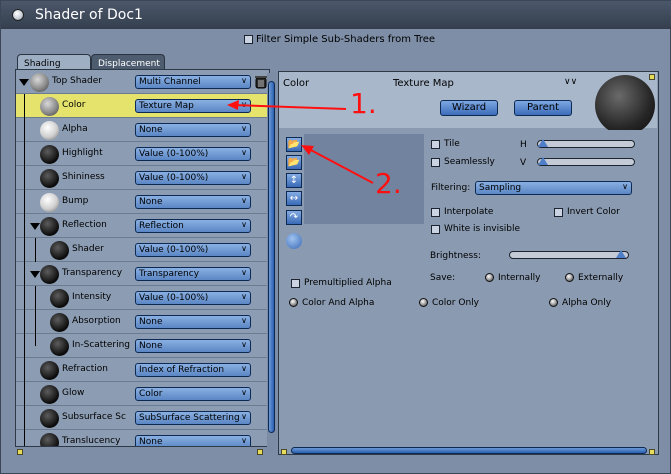 This screenshot has height=474, width=671. I want to click on annotation-step-2: 2., so click(388, 183).